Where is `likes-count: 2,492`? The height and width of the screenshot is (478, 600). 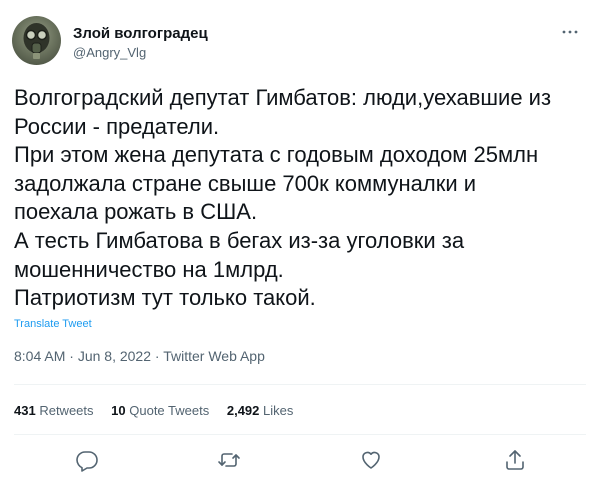
likes-count: 2,492 is located at coordinates (243, 410).